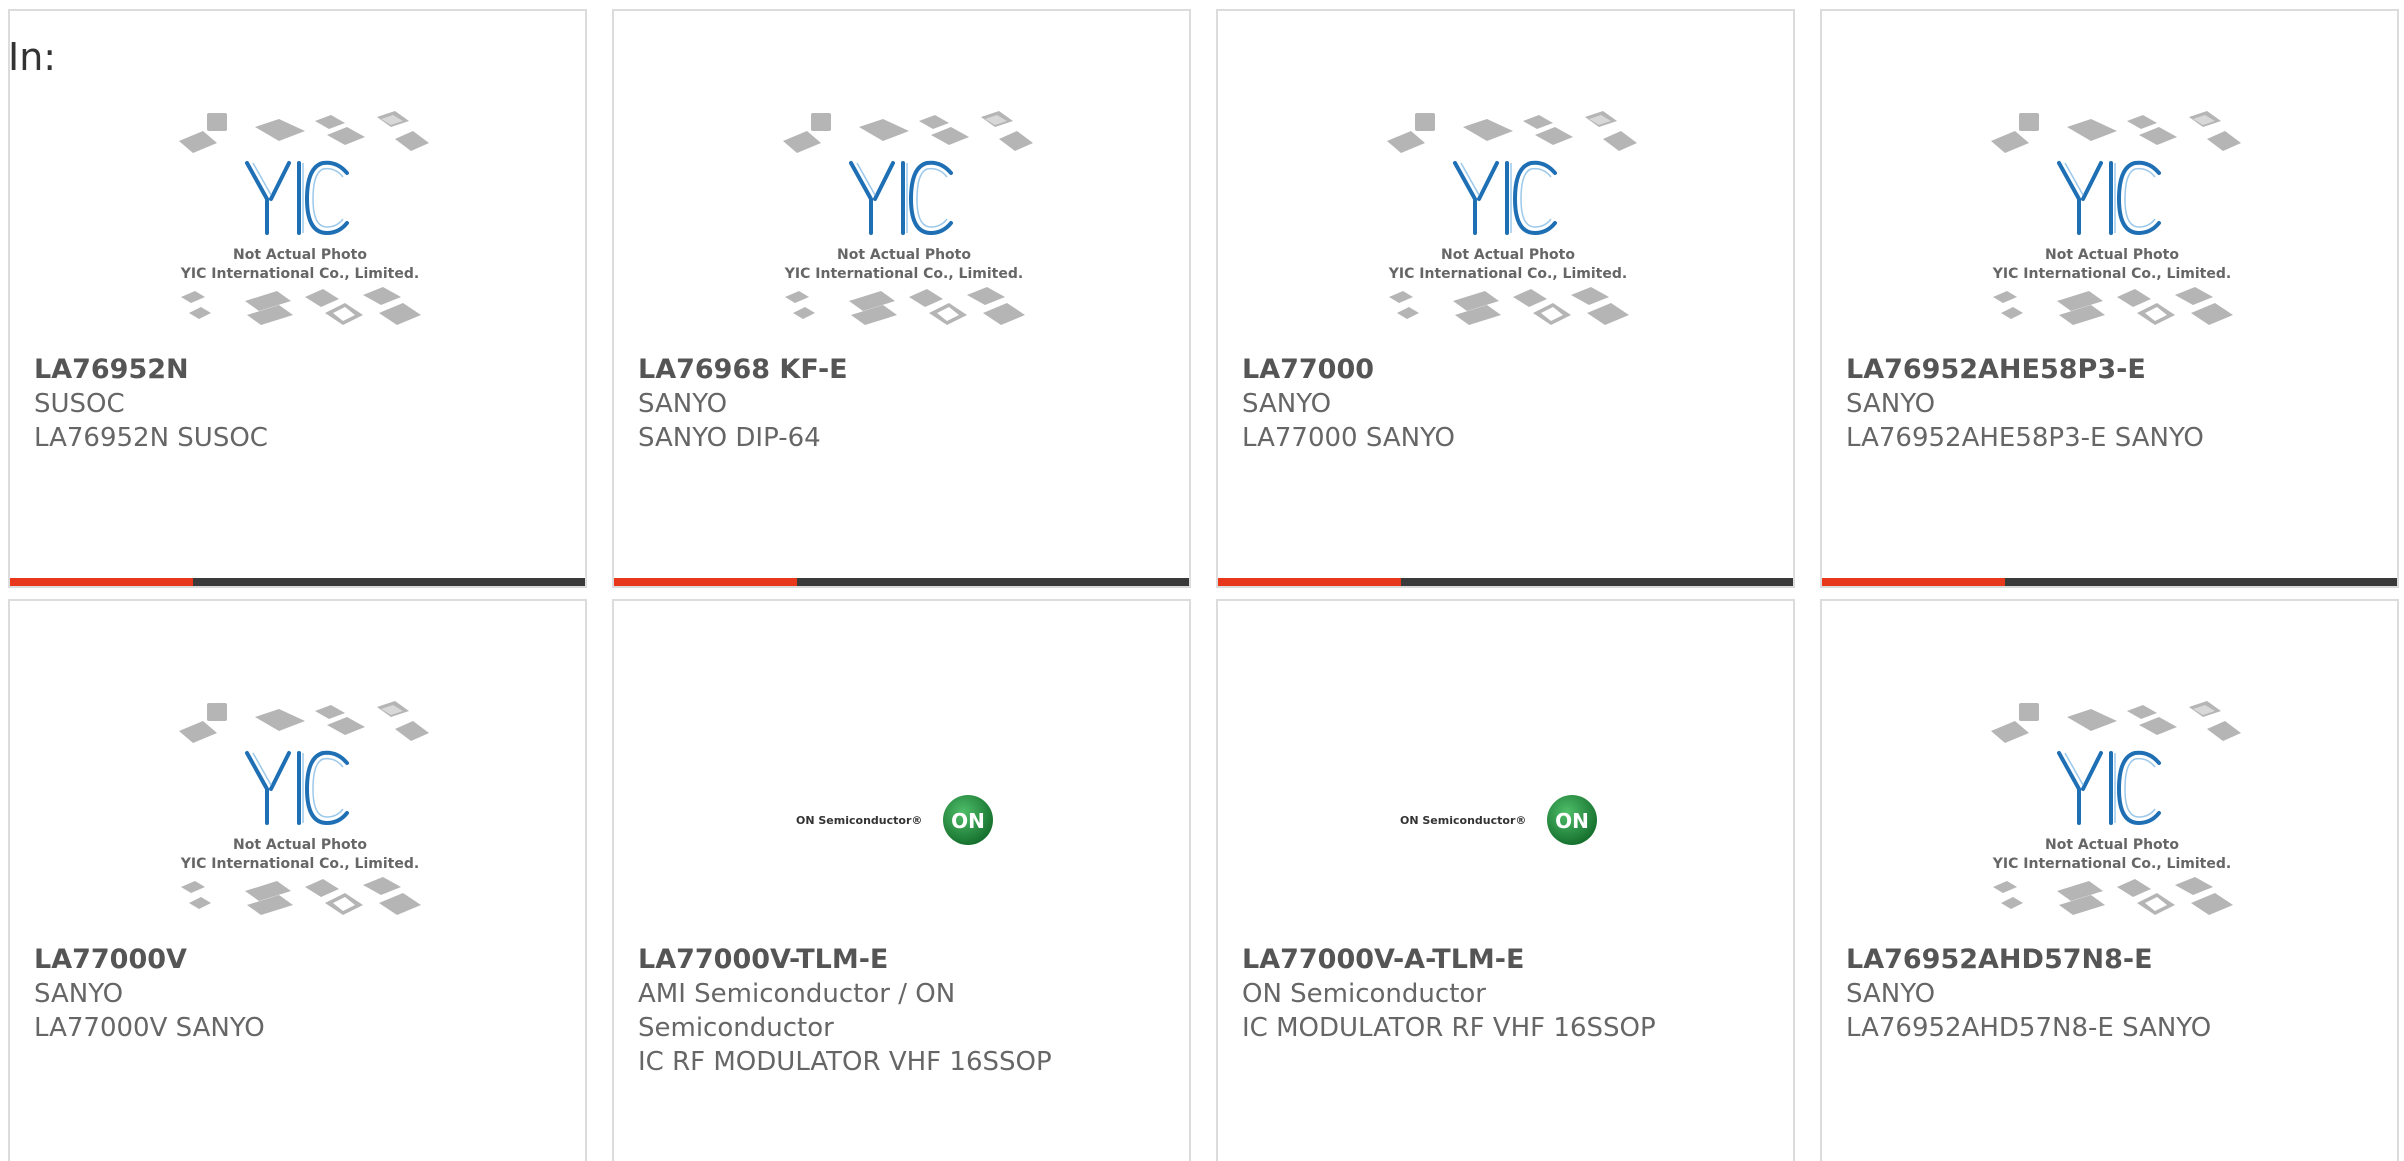  I want to click on description: LA76952AHD57N8-E SANYO, so click(2029, 1028).